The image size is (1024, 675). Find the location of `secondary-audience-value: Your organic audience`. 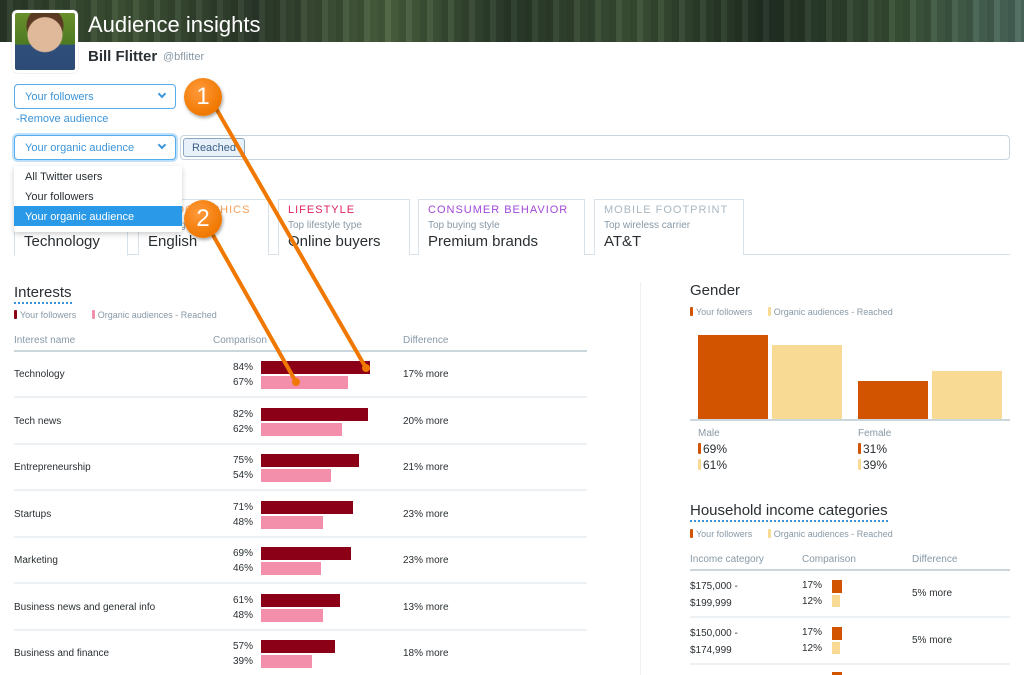

secondary-audience-value: Your organic audience is located at coordinates (80, 148).